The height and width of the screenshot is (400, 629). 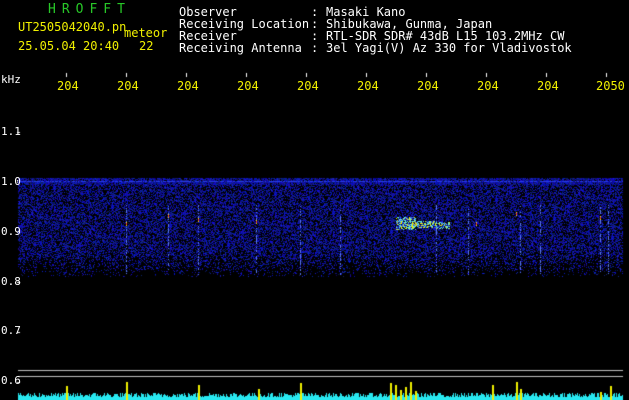 What do you see at coordinates (11, 231) in the screenshot?
I see `y-tick-label: 0.9` at bounding box center [11, 231].